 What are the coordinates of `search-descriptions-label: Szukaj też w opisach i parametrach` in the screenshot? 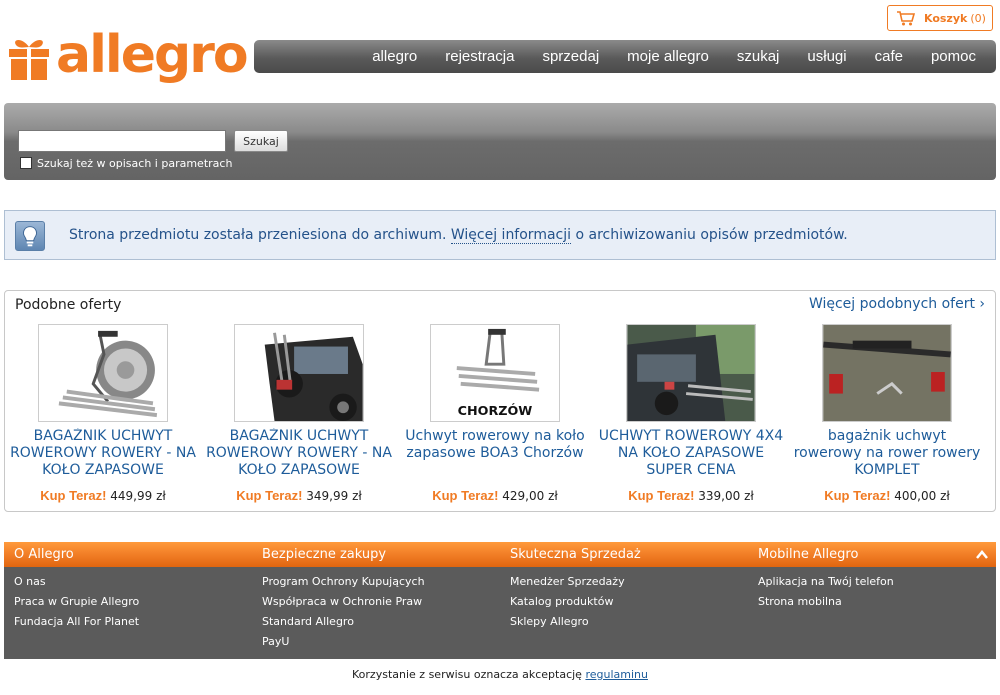 It's located at (135, 163).